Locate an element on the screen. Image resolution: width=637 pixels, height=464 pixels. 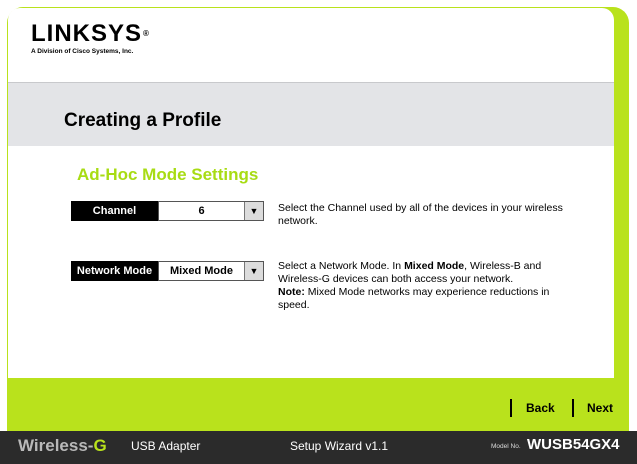
nav-bar is located at coordinates (311, 402).